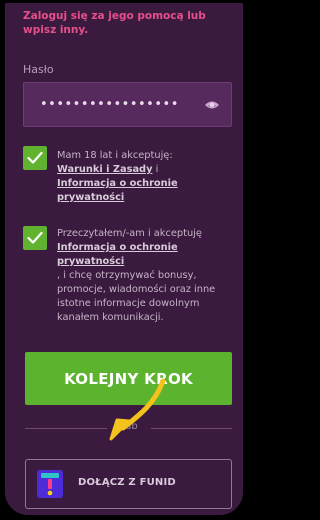  Describe the element at coordinates (104, 169) in the screenshot. I see `terms-link: Warunki i Zasady` at that location.